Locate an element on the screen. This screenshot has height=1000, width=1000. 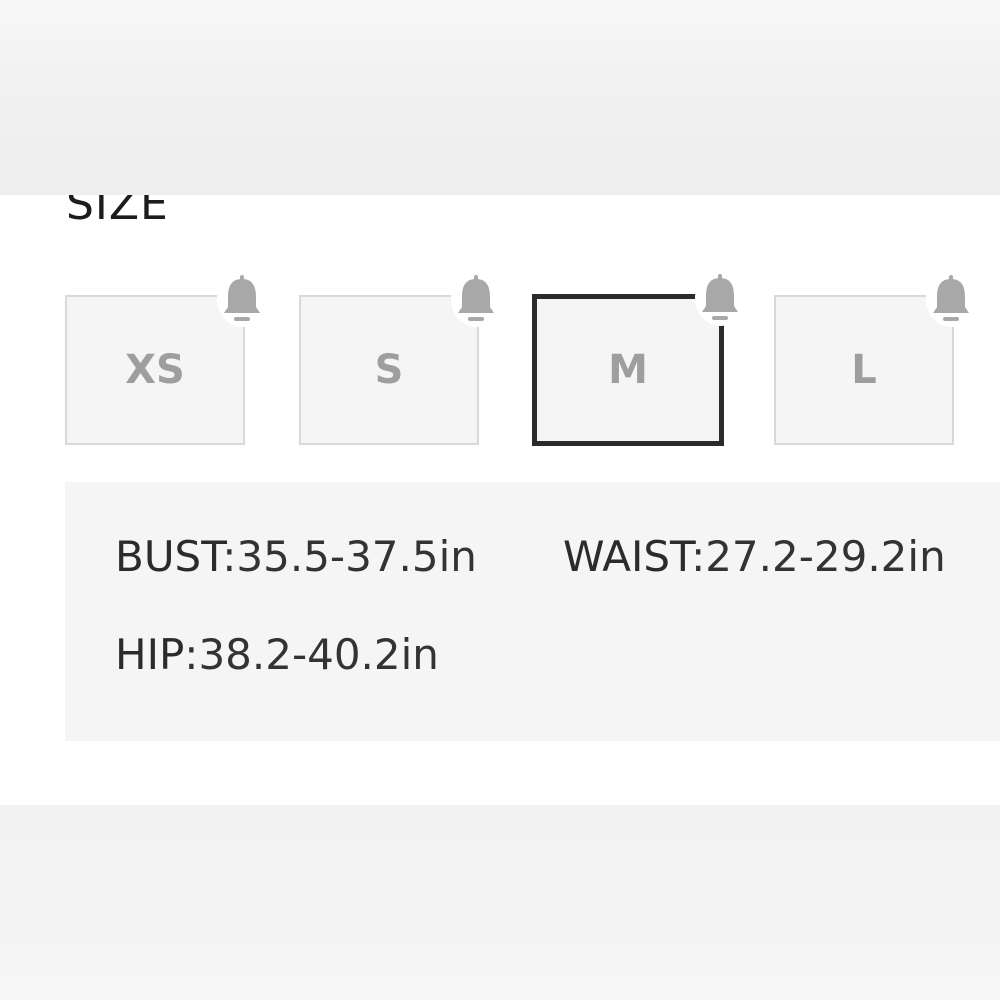
size-option-label: M is located at coordinates (628, 370).